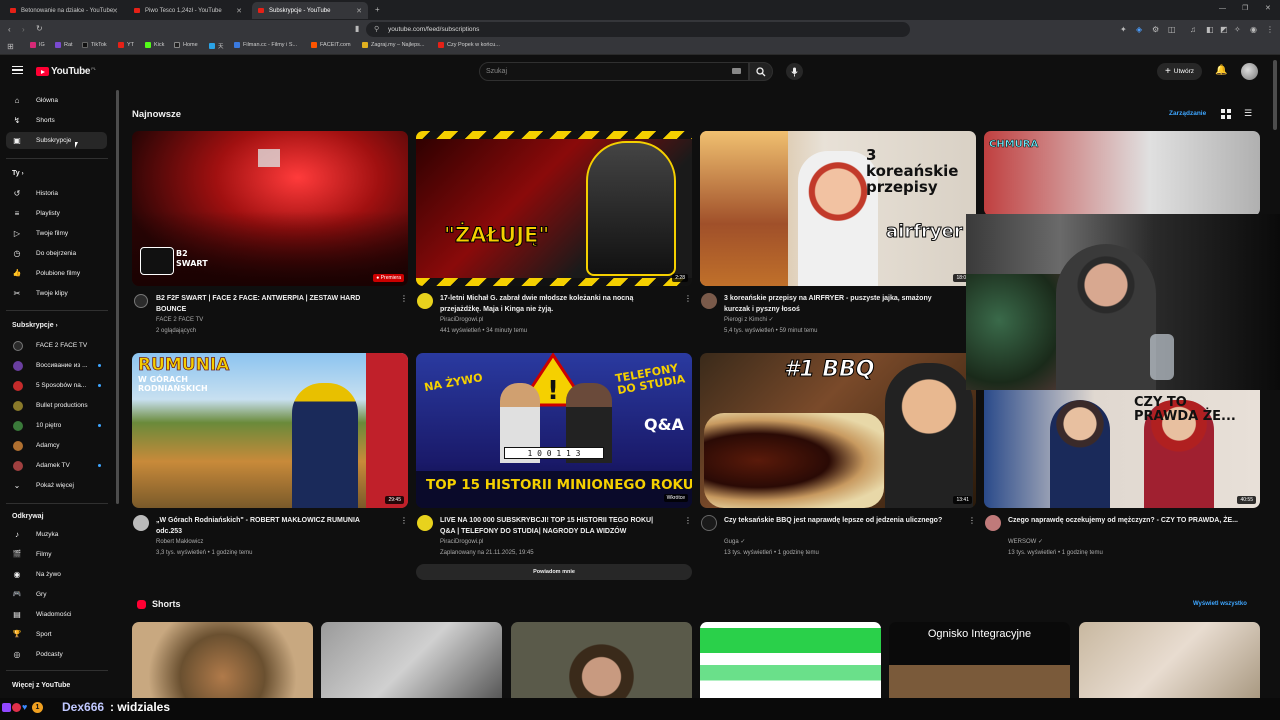 The image size is (1280, 720). Describe the element at coordinates (761, 71) in the screenshot. I see `search-button` at that location.